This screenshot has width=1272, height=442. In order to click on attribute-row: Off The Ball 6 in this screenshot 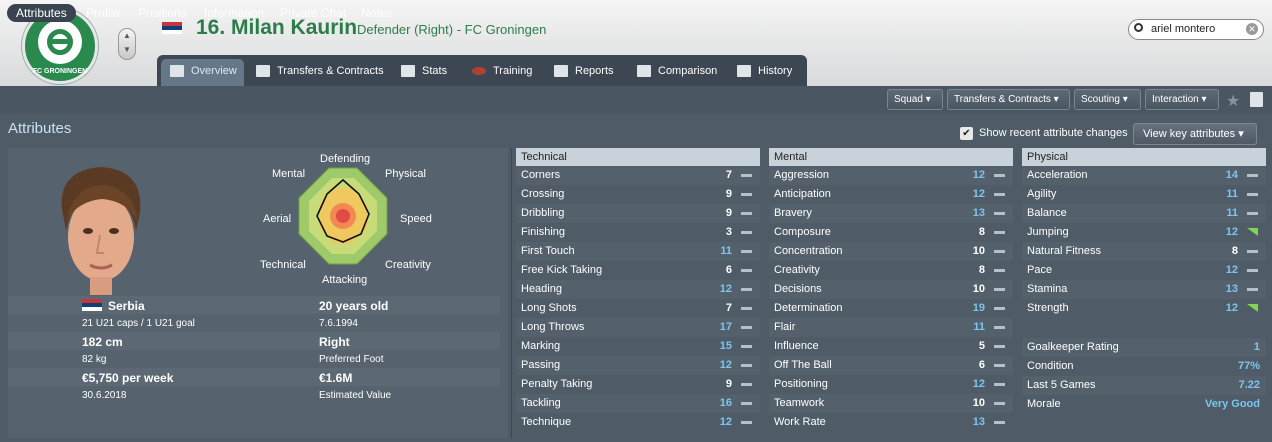, I will do `click(891, 365)`.